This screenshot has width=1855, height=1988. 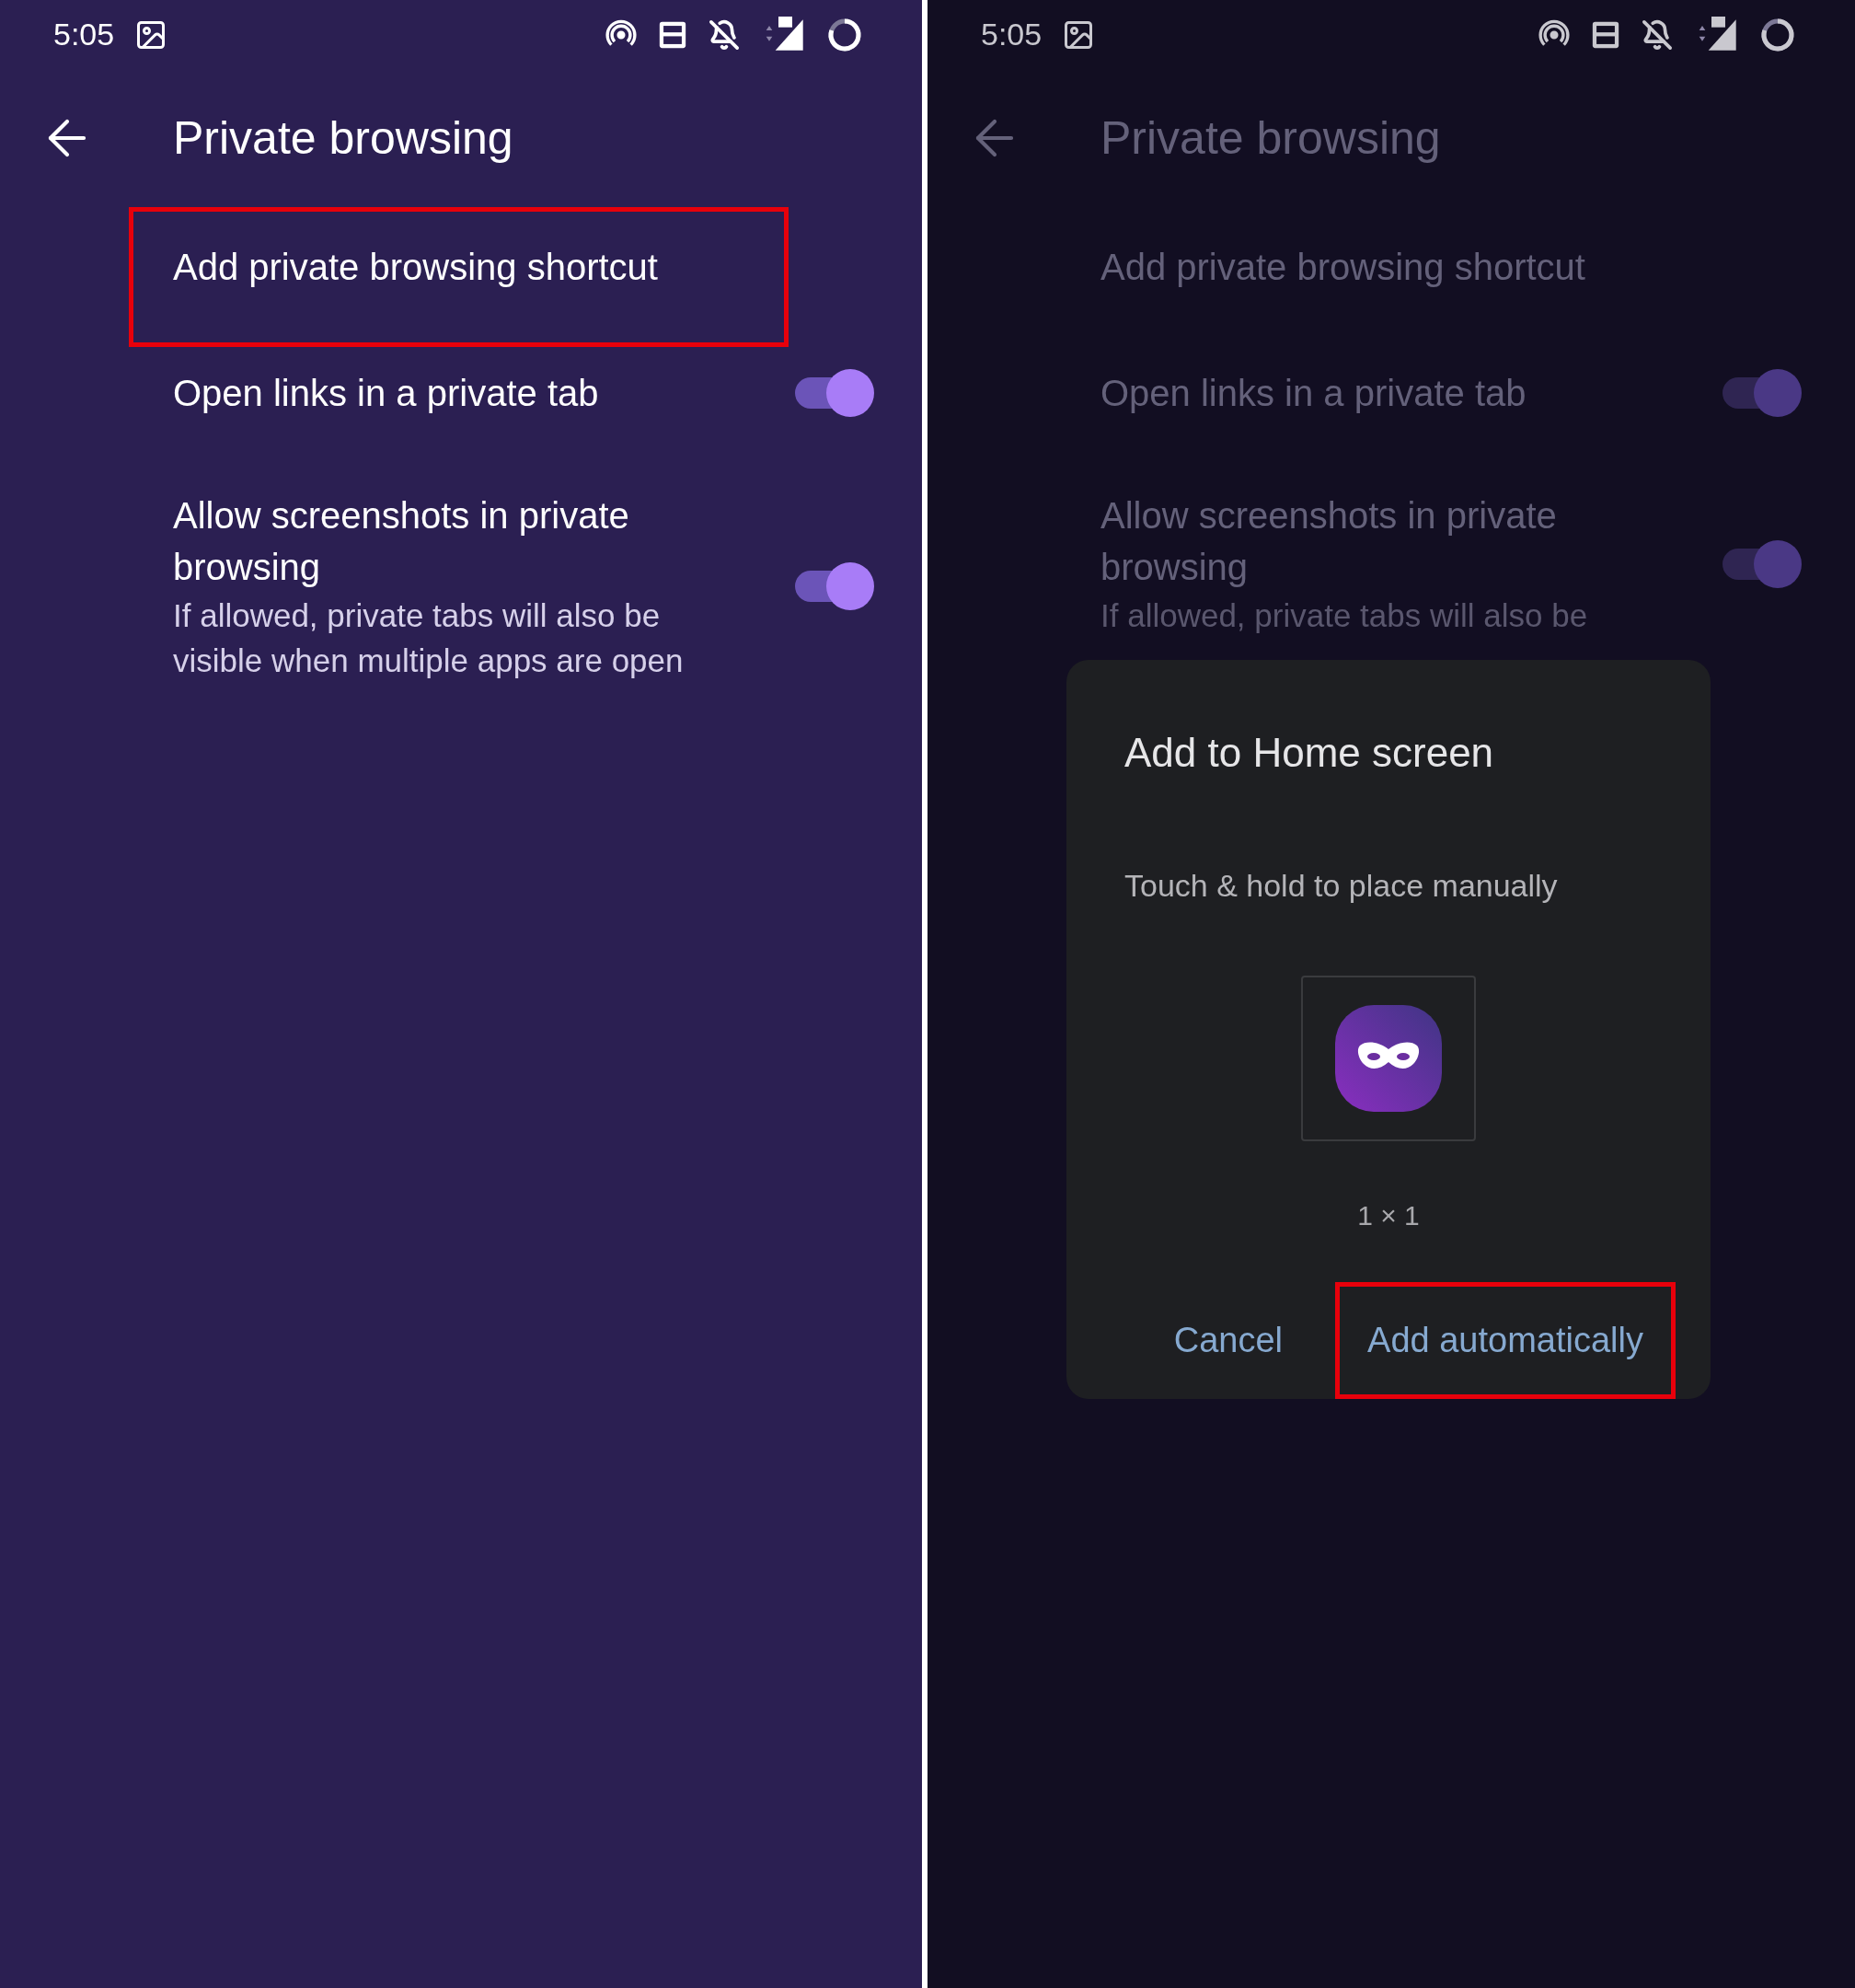 I want to click on mask-app-icon, so click(x=1388, y=1059).